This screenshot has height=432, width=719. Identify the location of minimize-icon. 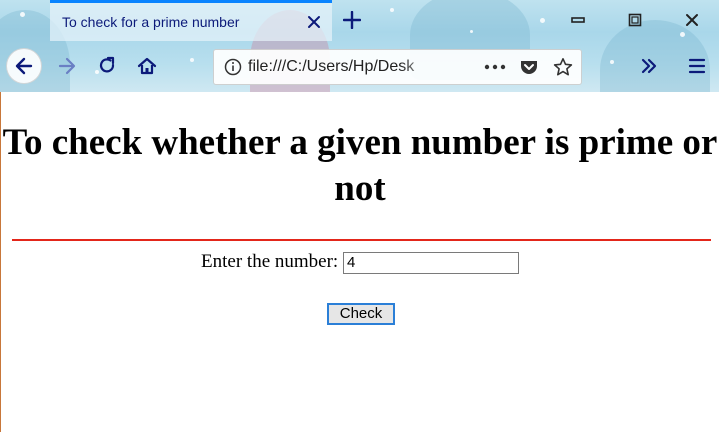
(578, 20).